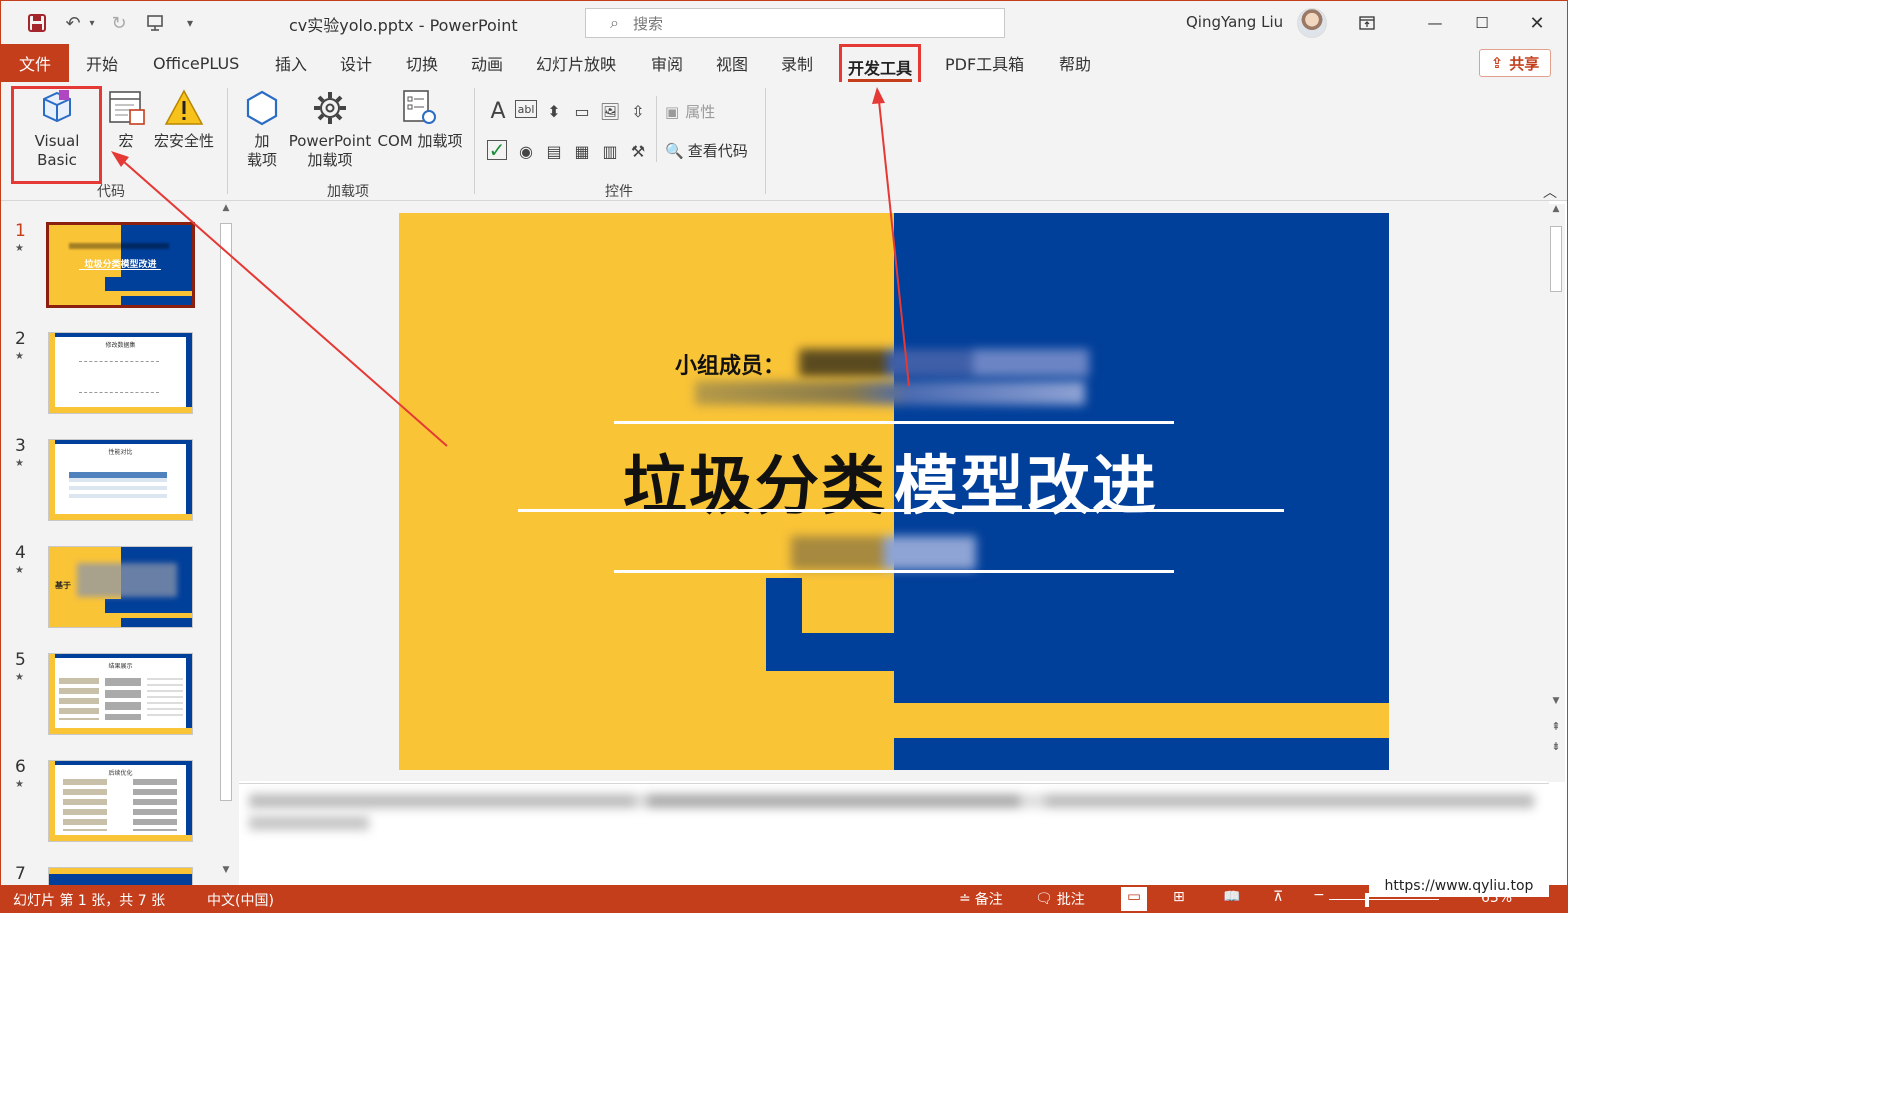  I want to click on addins-icon, so click(262, 108).